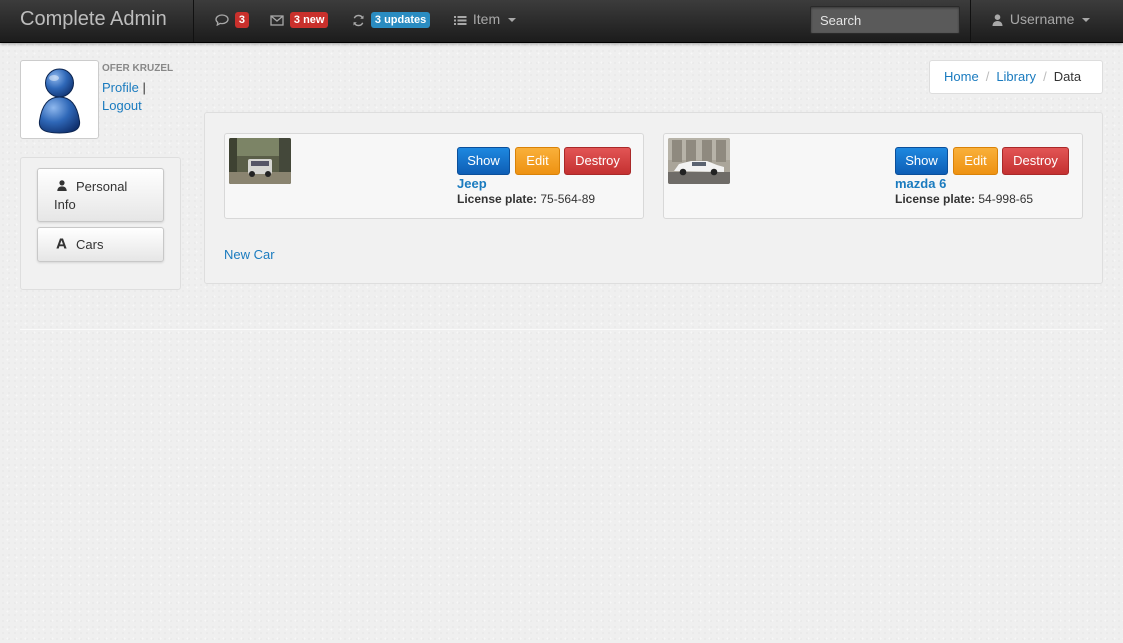  What do you see at coordinates (120, 87) in the screenshot?
I see `profile-link: Profile` at bounding box center [120, 87].